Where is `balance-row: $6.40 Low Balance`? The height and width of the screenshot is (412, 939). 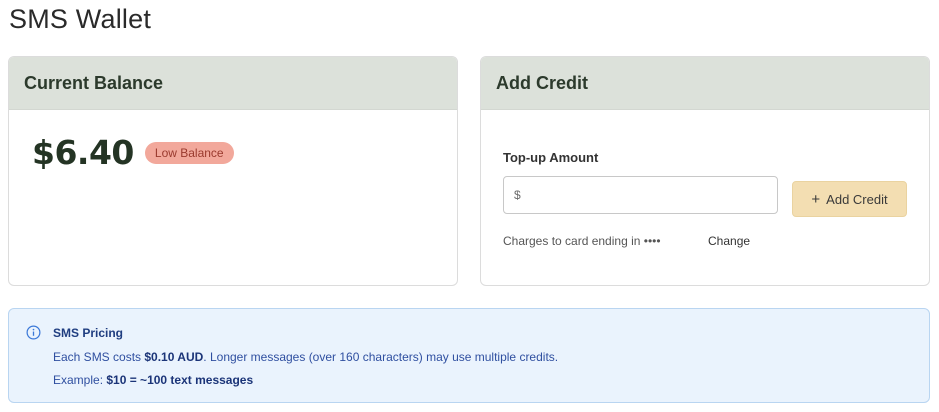 balance-row: $6.40 Low Balance is located at coordinates (133, 152).